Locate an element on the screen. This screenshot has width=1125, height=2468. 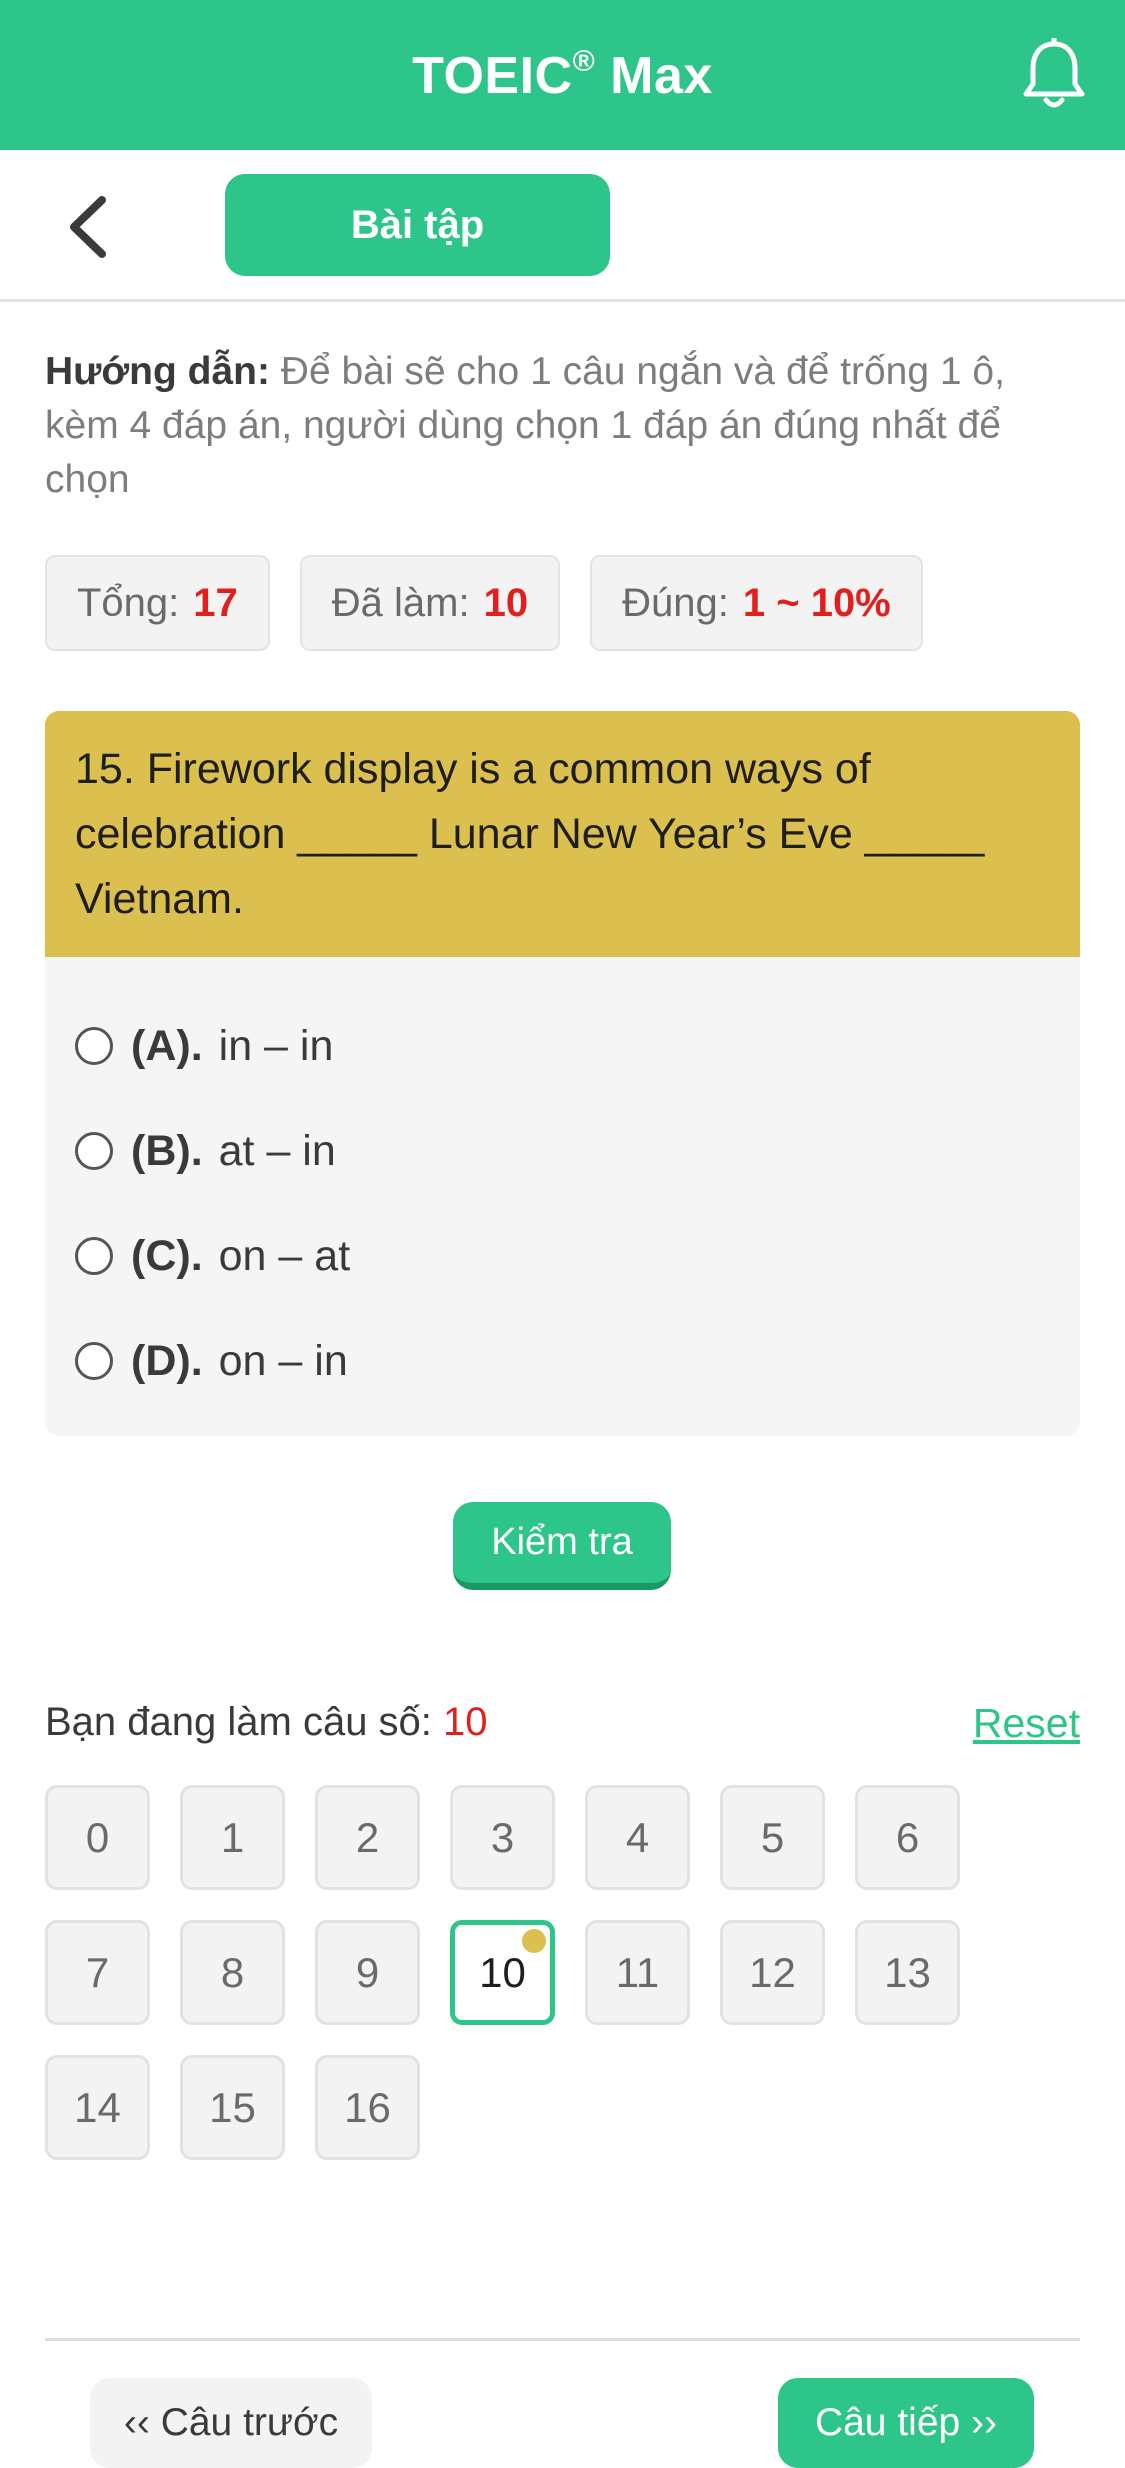
question-cell: 9 is located at coordinates (367, 1972).